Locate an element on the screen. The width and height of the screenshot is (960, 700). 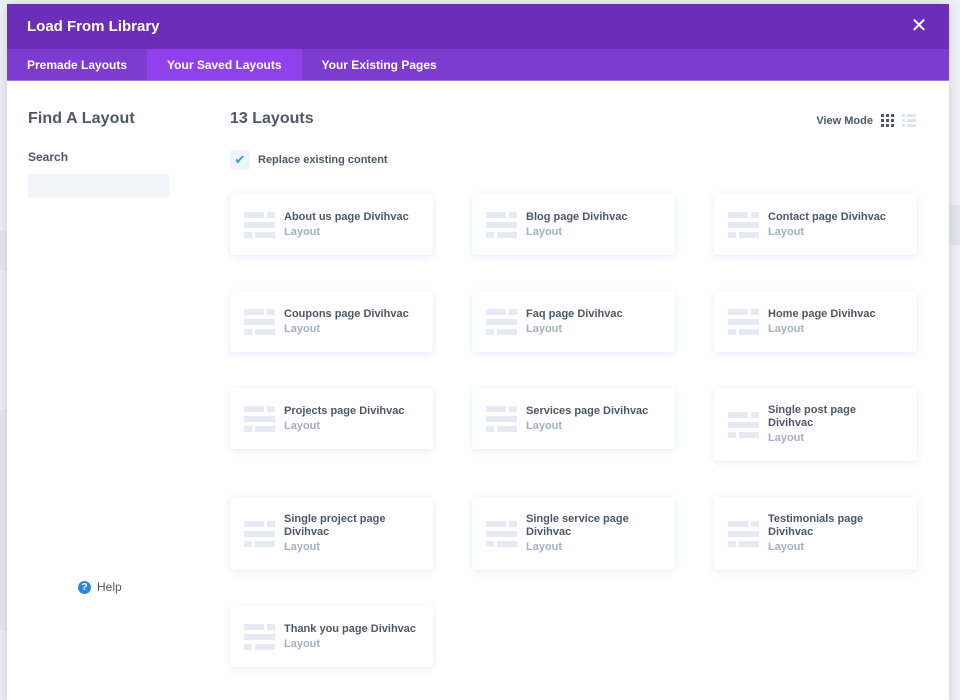
layout-card: Home page Divihvac Layout is located at coordinates (815, 321).